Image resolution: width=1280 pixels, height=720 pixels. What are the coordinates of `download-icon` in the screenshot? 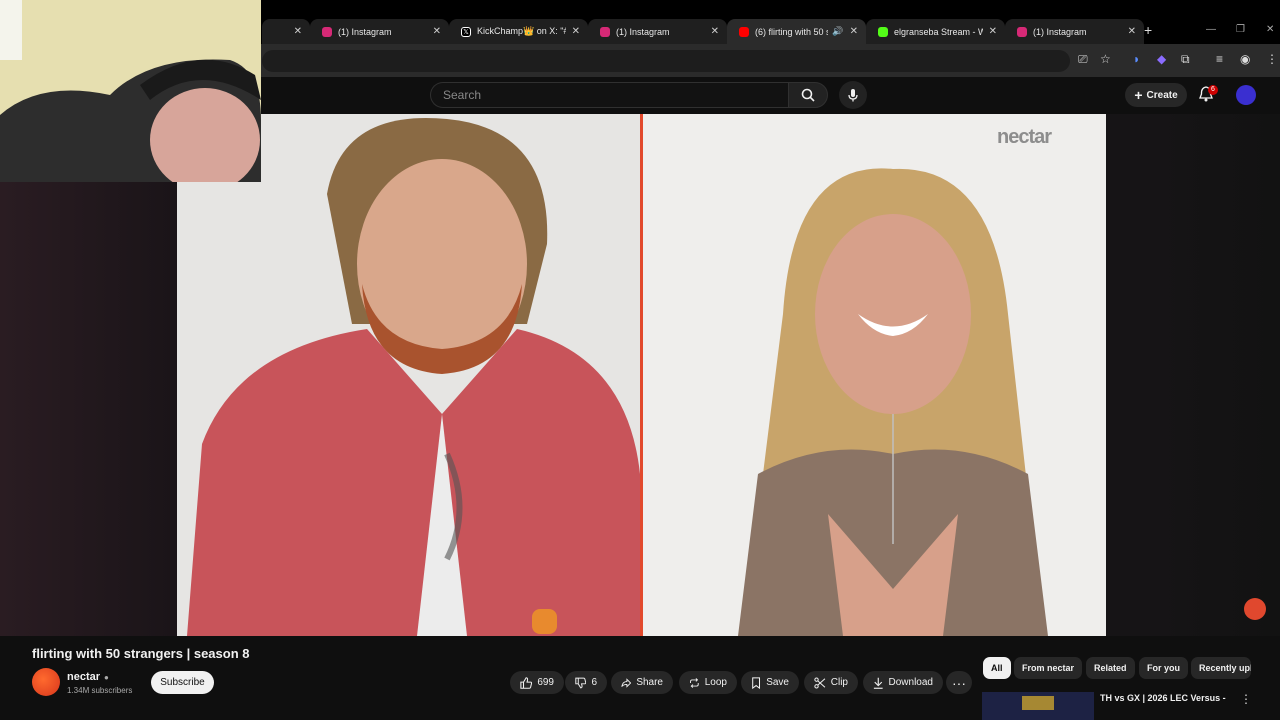 It's located at (878, 683).